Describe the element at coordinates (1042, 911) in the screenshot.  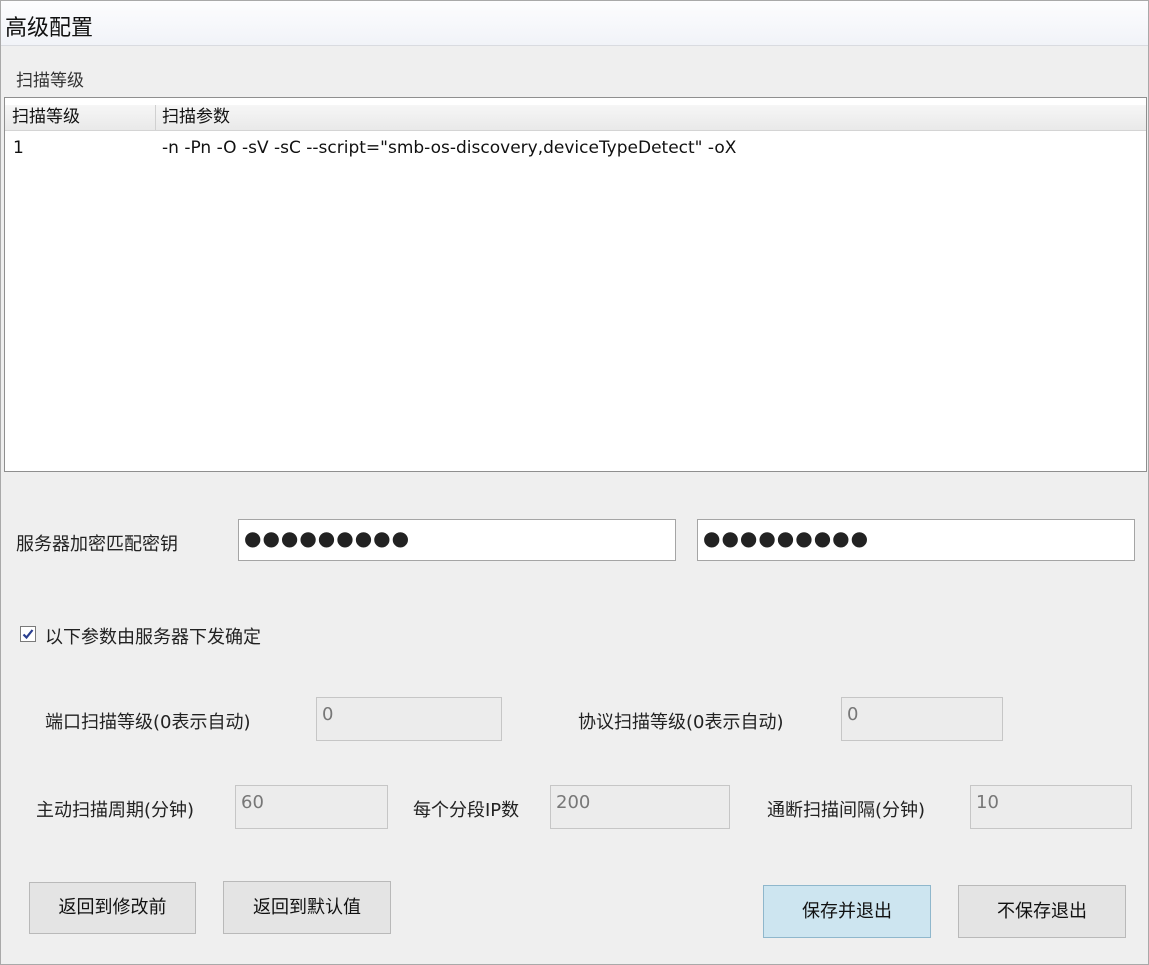
I see `exit-without-save-button: 不保存退出` at that location.